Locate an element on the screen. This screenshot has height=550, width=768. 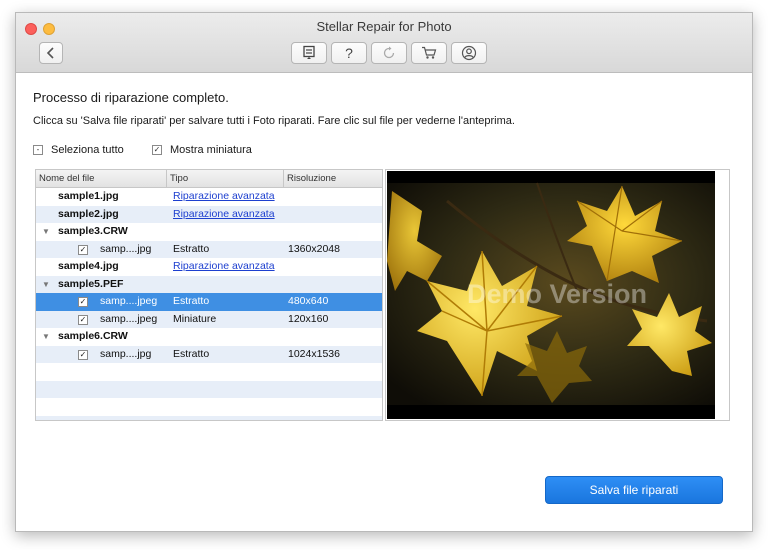
table-row: ▼ sample5.PEF is located at coordinates (209, 284).